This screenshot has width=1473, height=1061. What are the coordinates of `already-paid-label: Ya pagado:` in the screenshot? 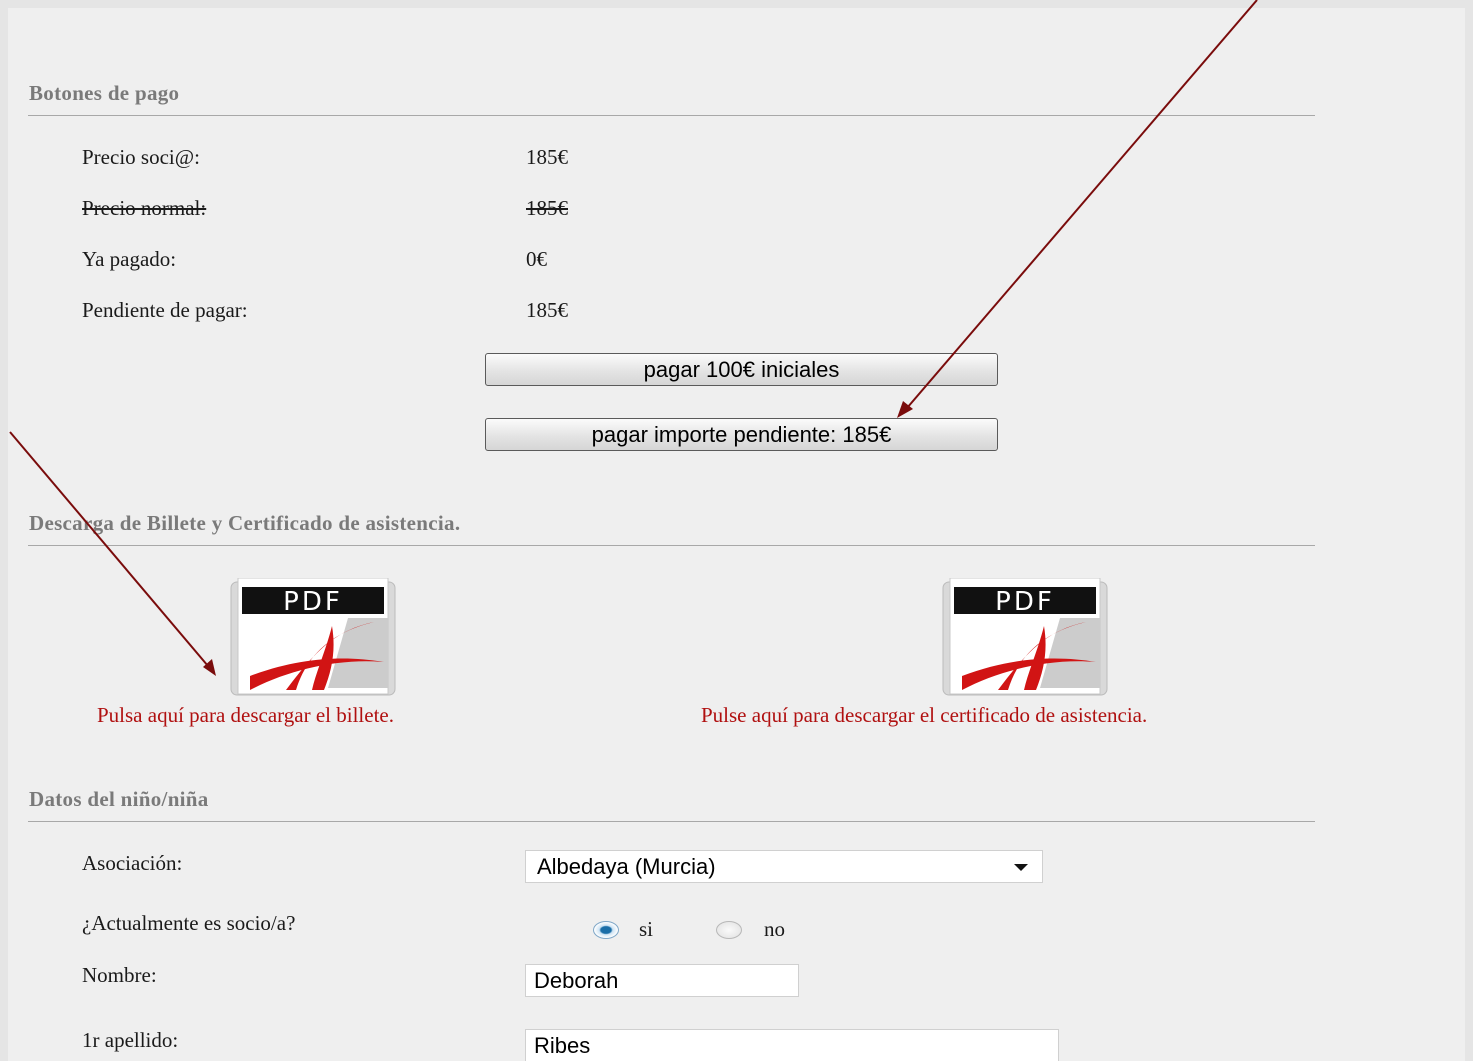 It's located at (129, 259).